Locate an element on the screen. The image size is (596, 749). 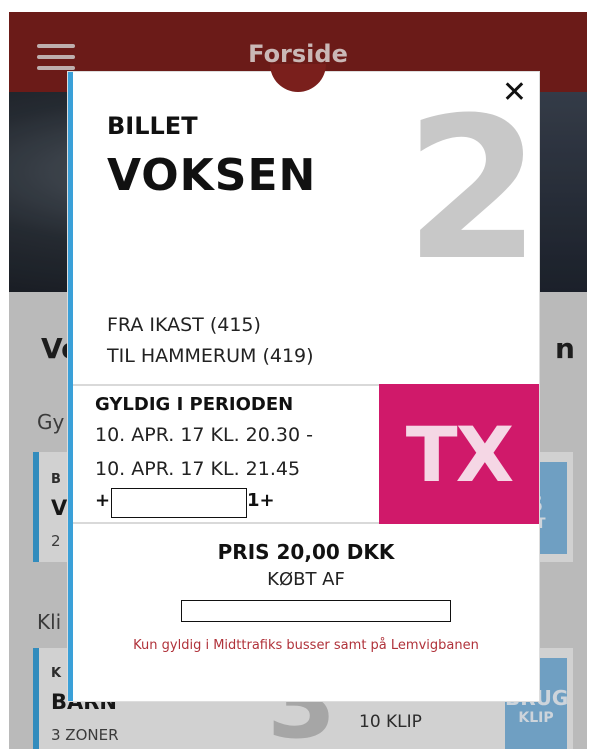
route-from: FRA IKAST (415) is located at coordinates (184, 325).